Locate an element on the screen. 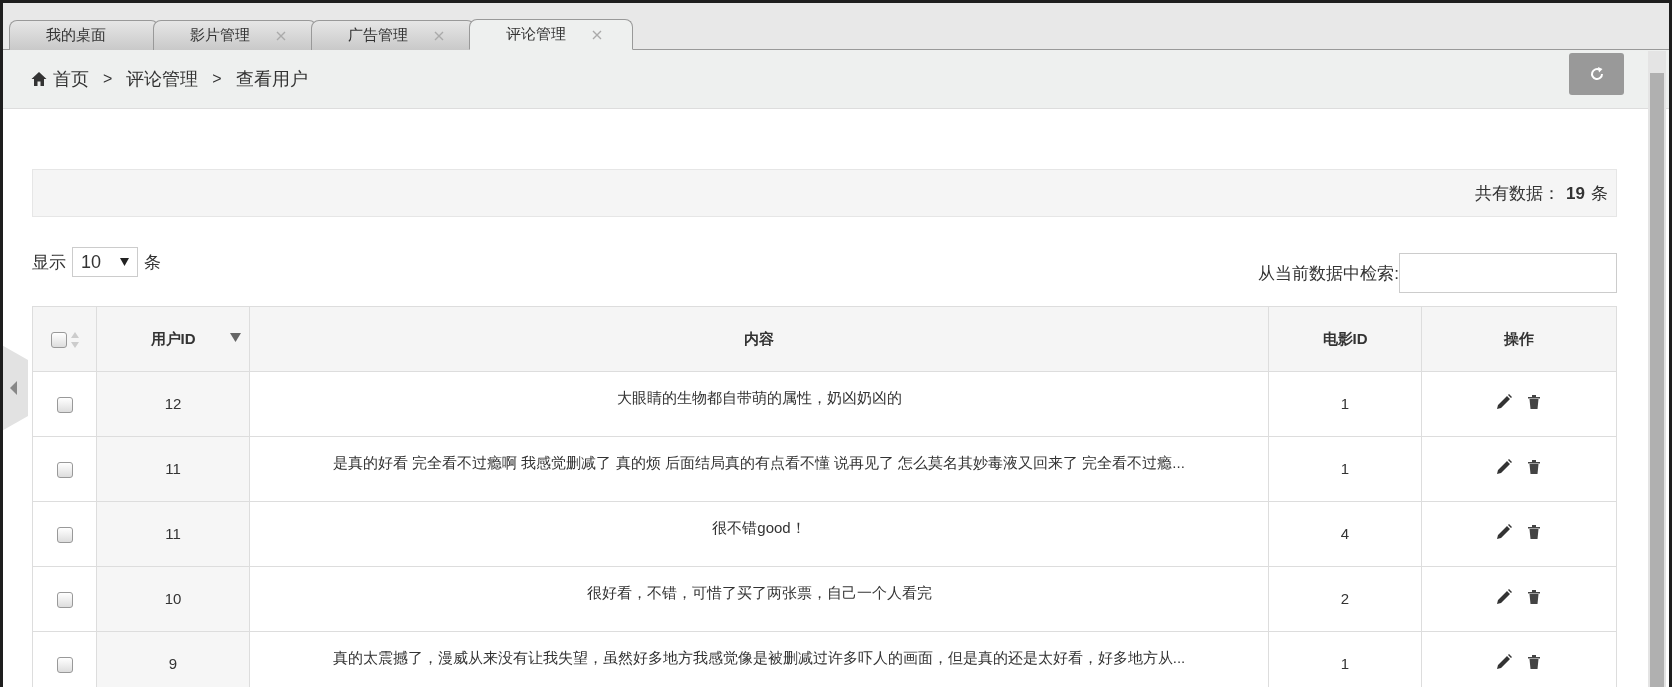  sidebar-toggle is located at coordinates (15, 388).